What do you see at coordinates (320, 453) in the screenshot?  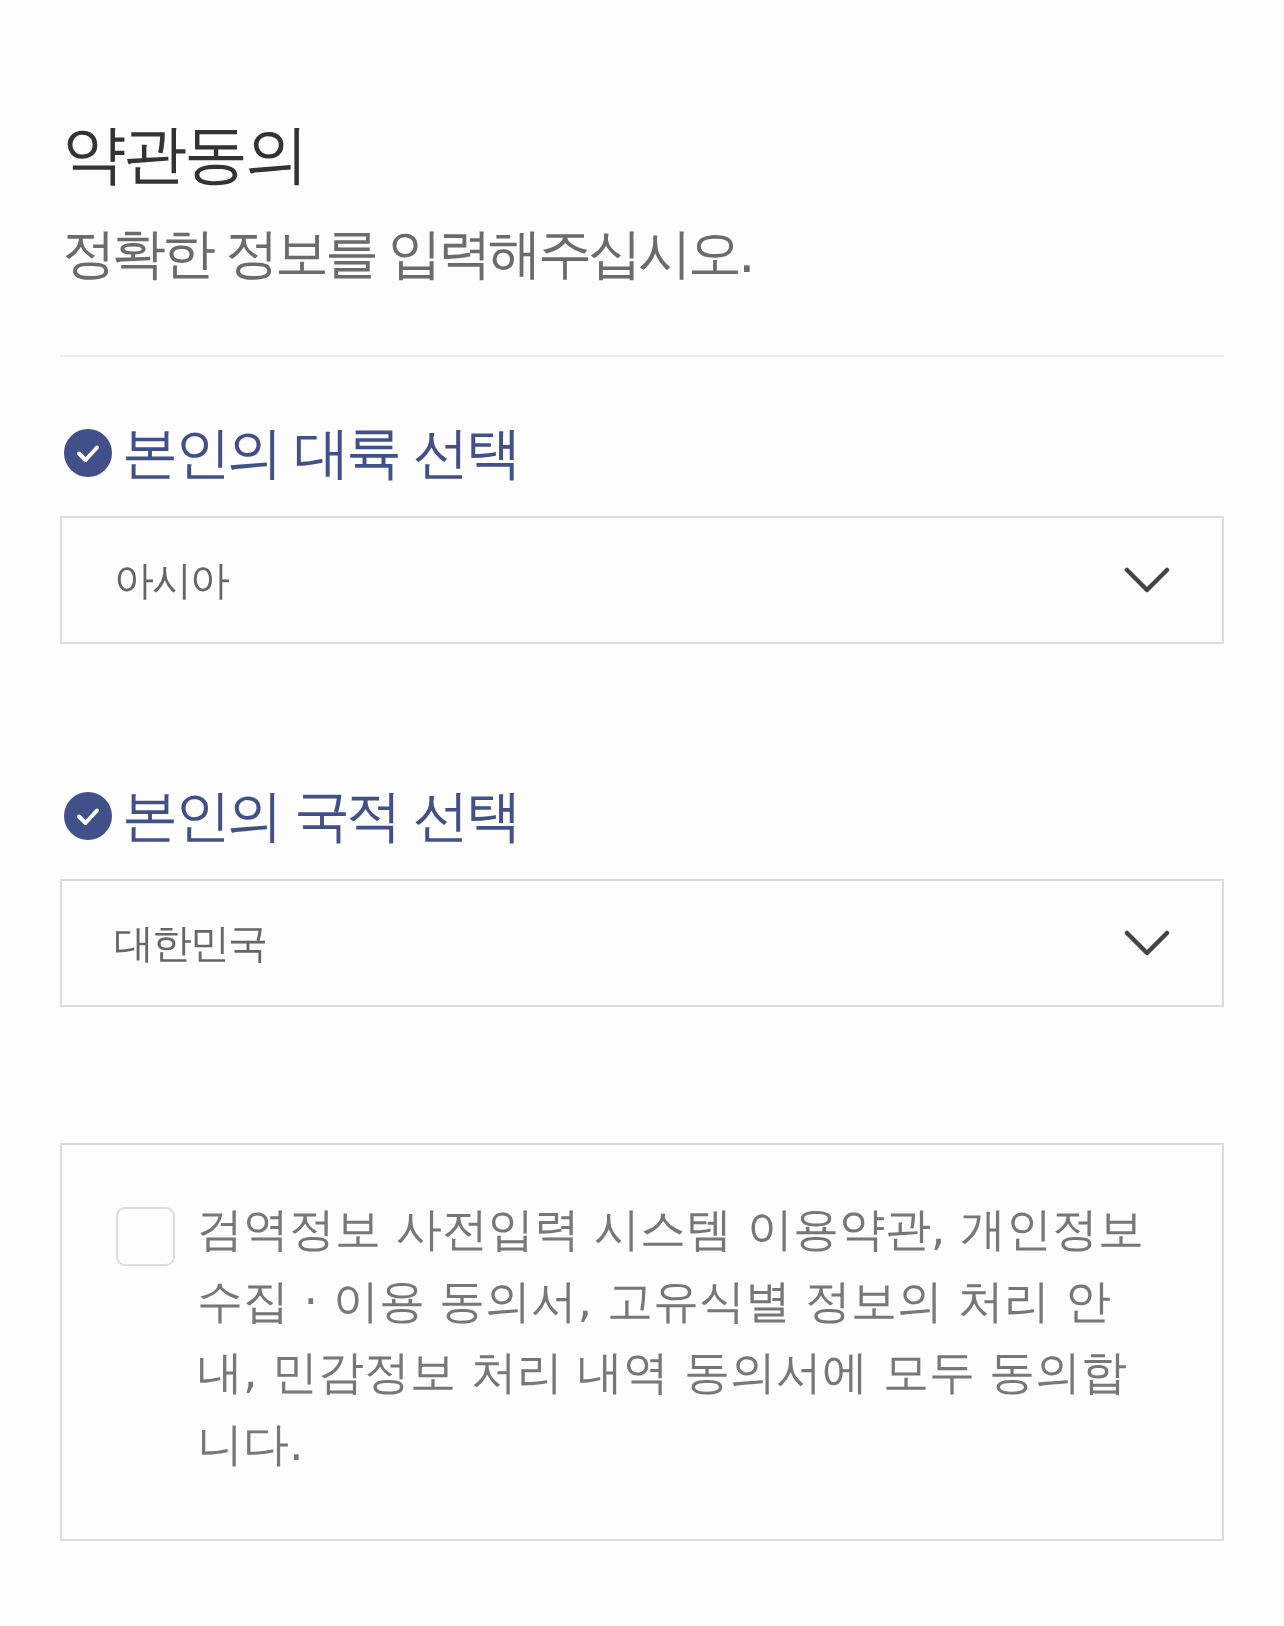 I see `field-label: 본인의 대륙 선택` at bounding box center [320, 453].